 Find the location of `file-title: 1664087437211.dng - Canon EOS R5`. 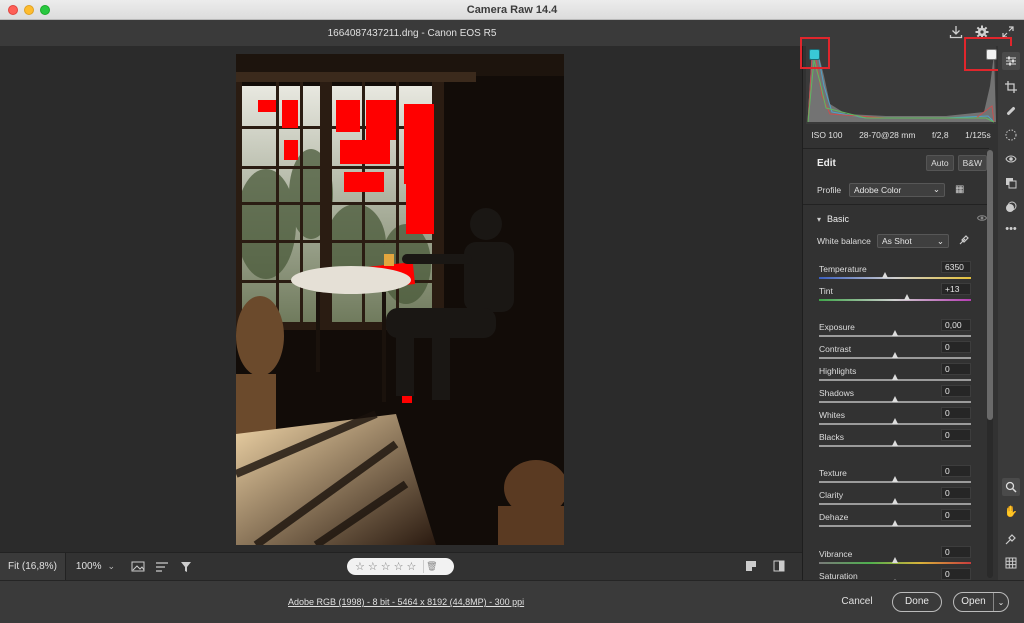

file-title: 1664087437211.dng - Canon EOS R5 is located at coordinates (412, 33).